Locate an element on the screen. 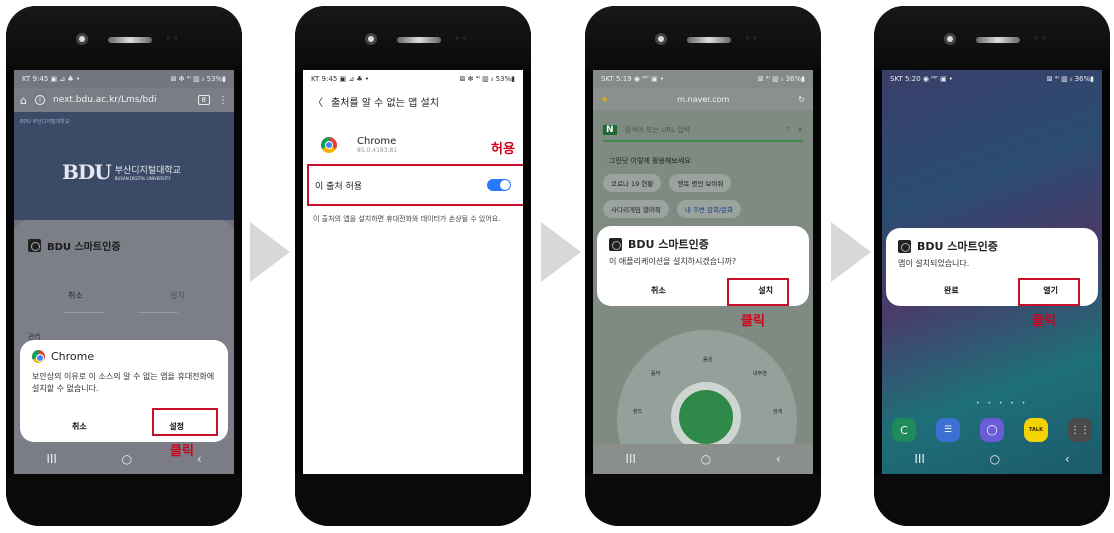 The image size is (1114, 533). browser-toolbar: ⌂ i next.bdu.ac.kr/Lms/bdi 8 ⋮ is located at coordinates (124, 100).